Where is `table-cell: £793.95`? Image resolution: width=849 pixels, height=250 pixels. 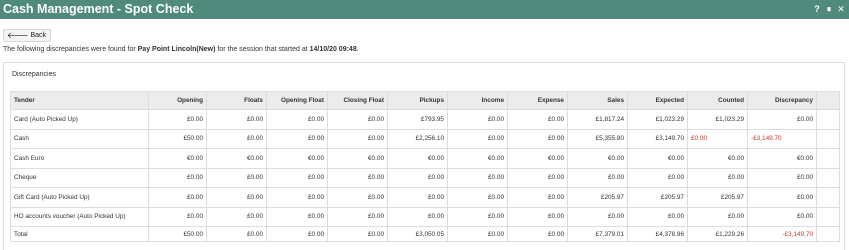 table-cell: £793.95 is located at coordinates (417, 119).